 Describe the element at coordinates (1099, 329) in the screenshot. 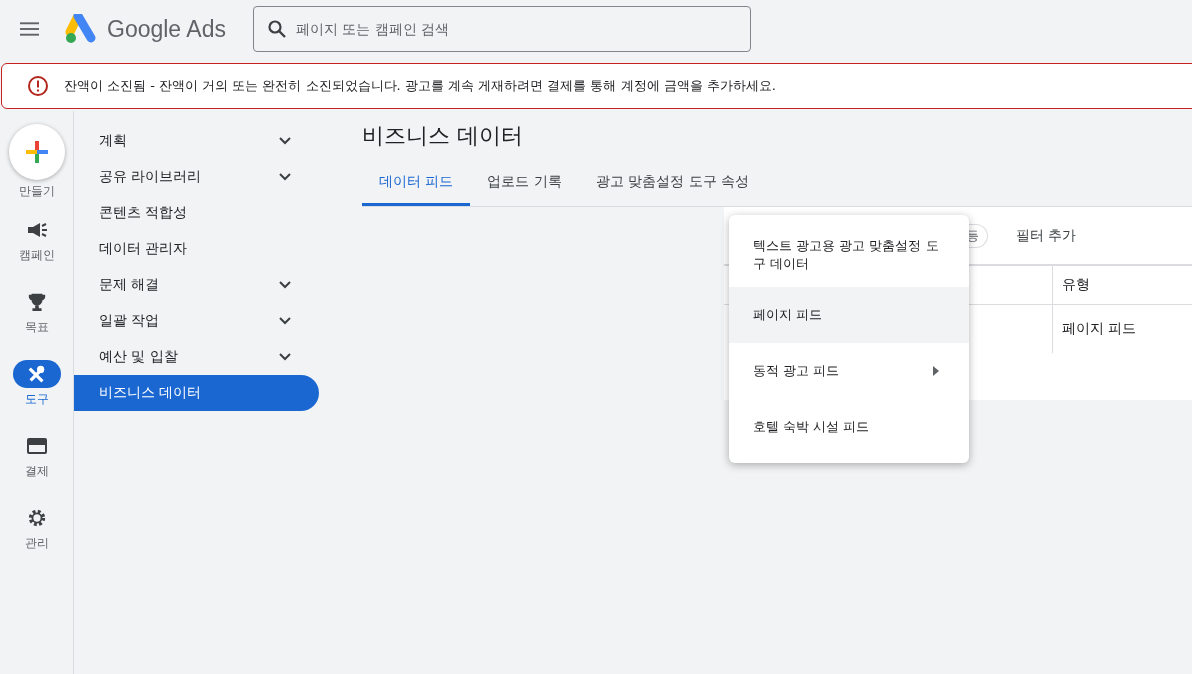

I see `table-cell-text: 페이지 피드` at that location.